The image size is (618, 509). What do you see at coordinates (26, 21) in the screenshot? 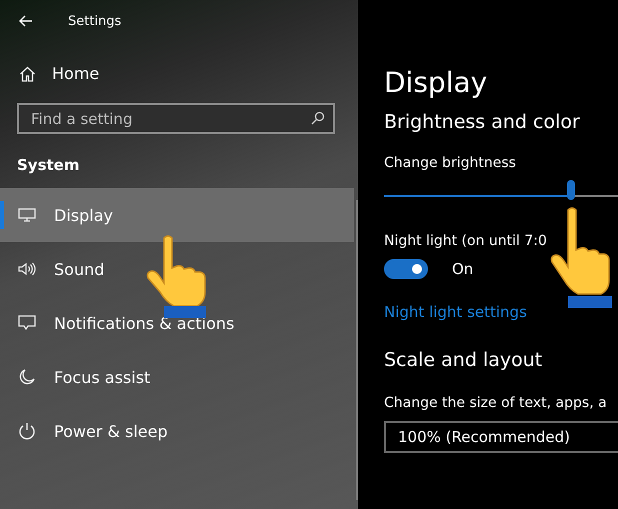
I see `back-icon` at bounding box center [26, 21].